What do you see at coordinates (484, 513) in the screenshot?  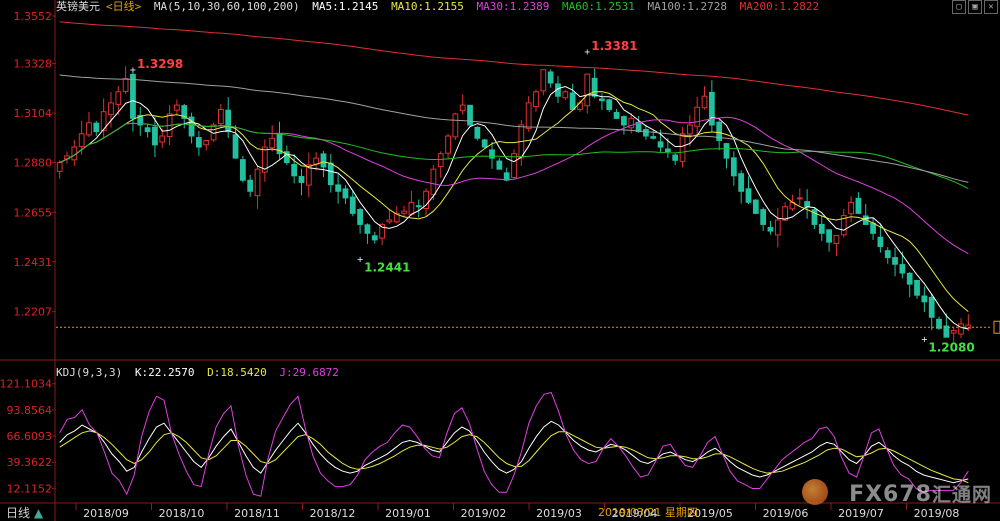 I see `date-tick-label: 2019/02` at bounding box center [484, 513].